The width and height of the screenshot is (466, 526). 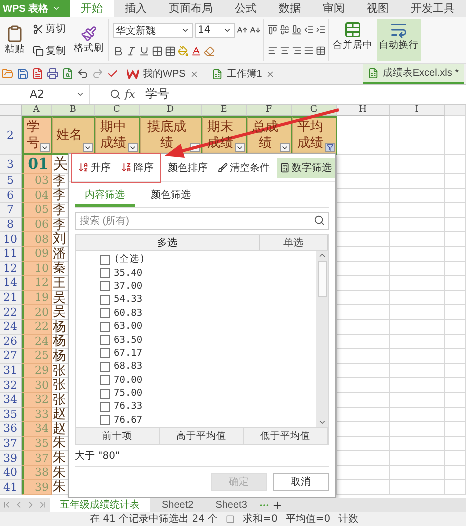 What do you see at coordinates (243, 74) in the screenshot?
I see `document-tab: 工作簿1` at bounding box center [243, 74].